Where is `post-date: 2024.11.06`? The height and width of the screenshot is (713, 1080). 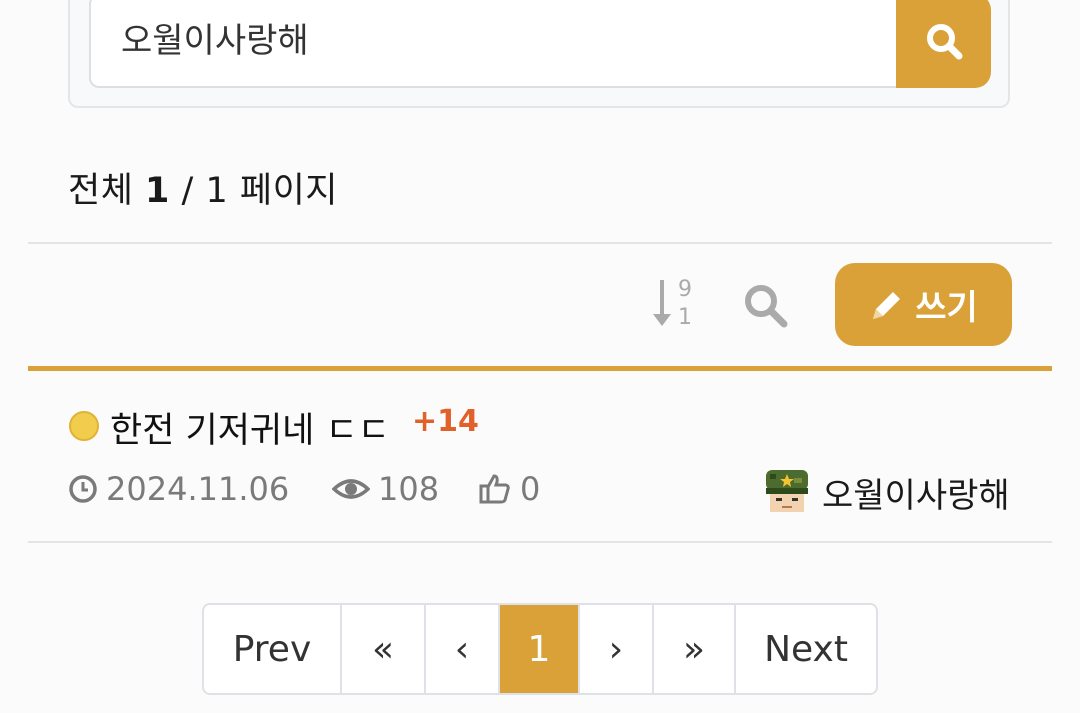 post-date: 2024.11.06 is located at coordinates (178, 489).